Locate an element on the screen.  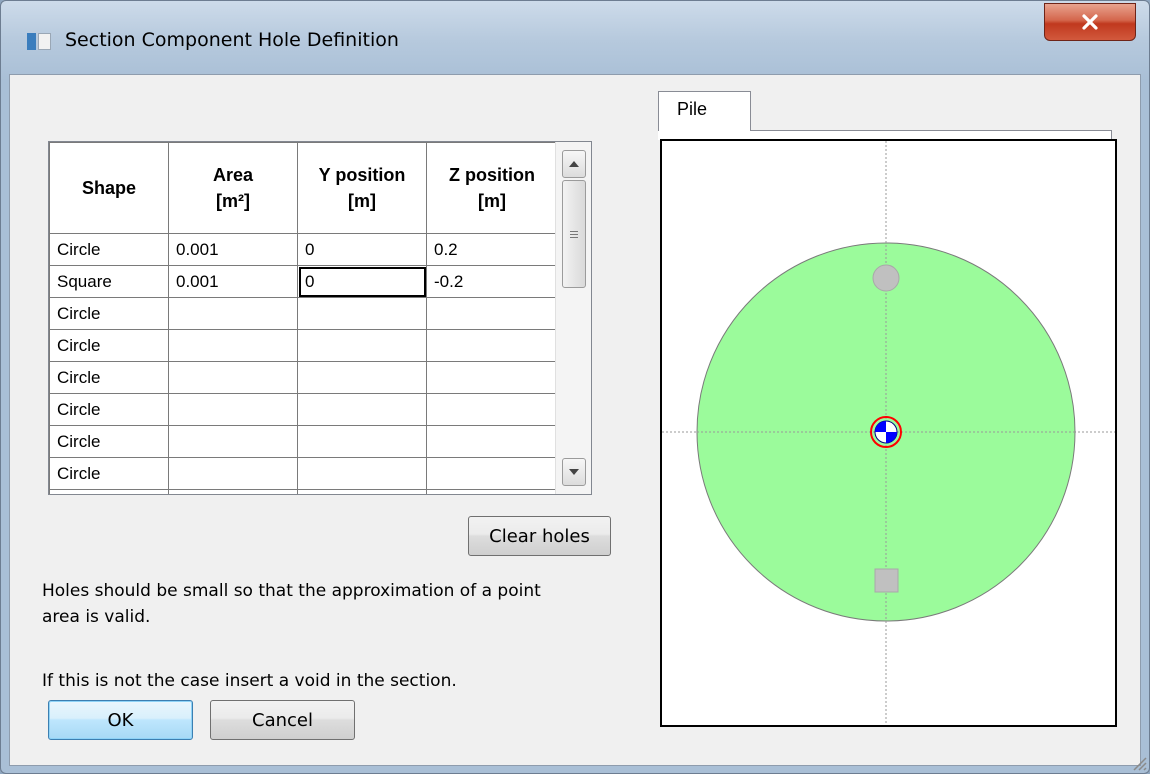
scrollbar-thumb is located at coordinates (574, 234).